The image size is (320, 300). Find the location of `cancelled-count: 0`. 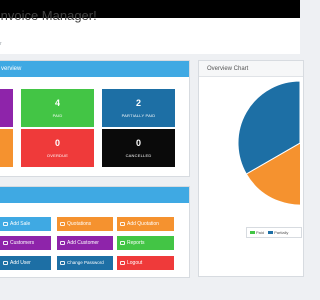

cancelled-count: 0 is located at coordinates (138, 143).